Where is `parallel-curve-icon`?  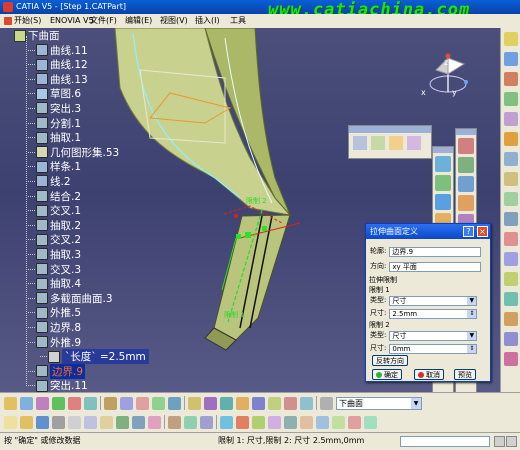 parallel-curve-icon is located at coordinates (510, 279).